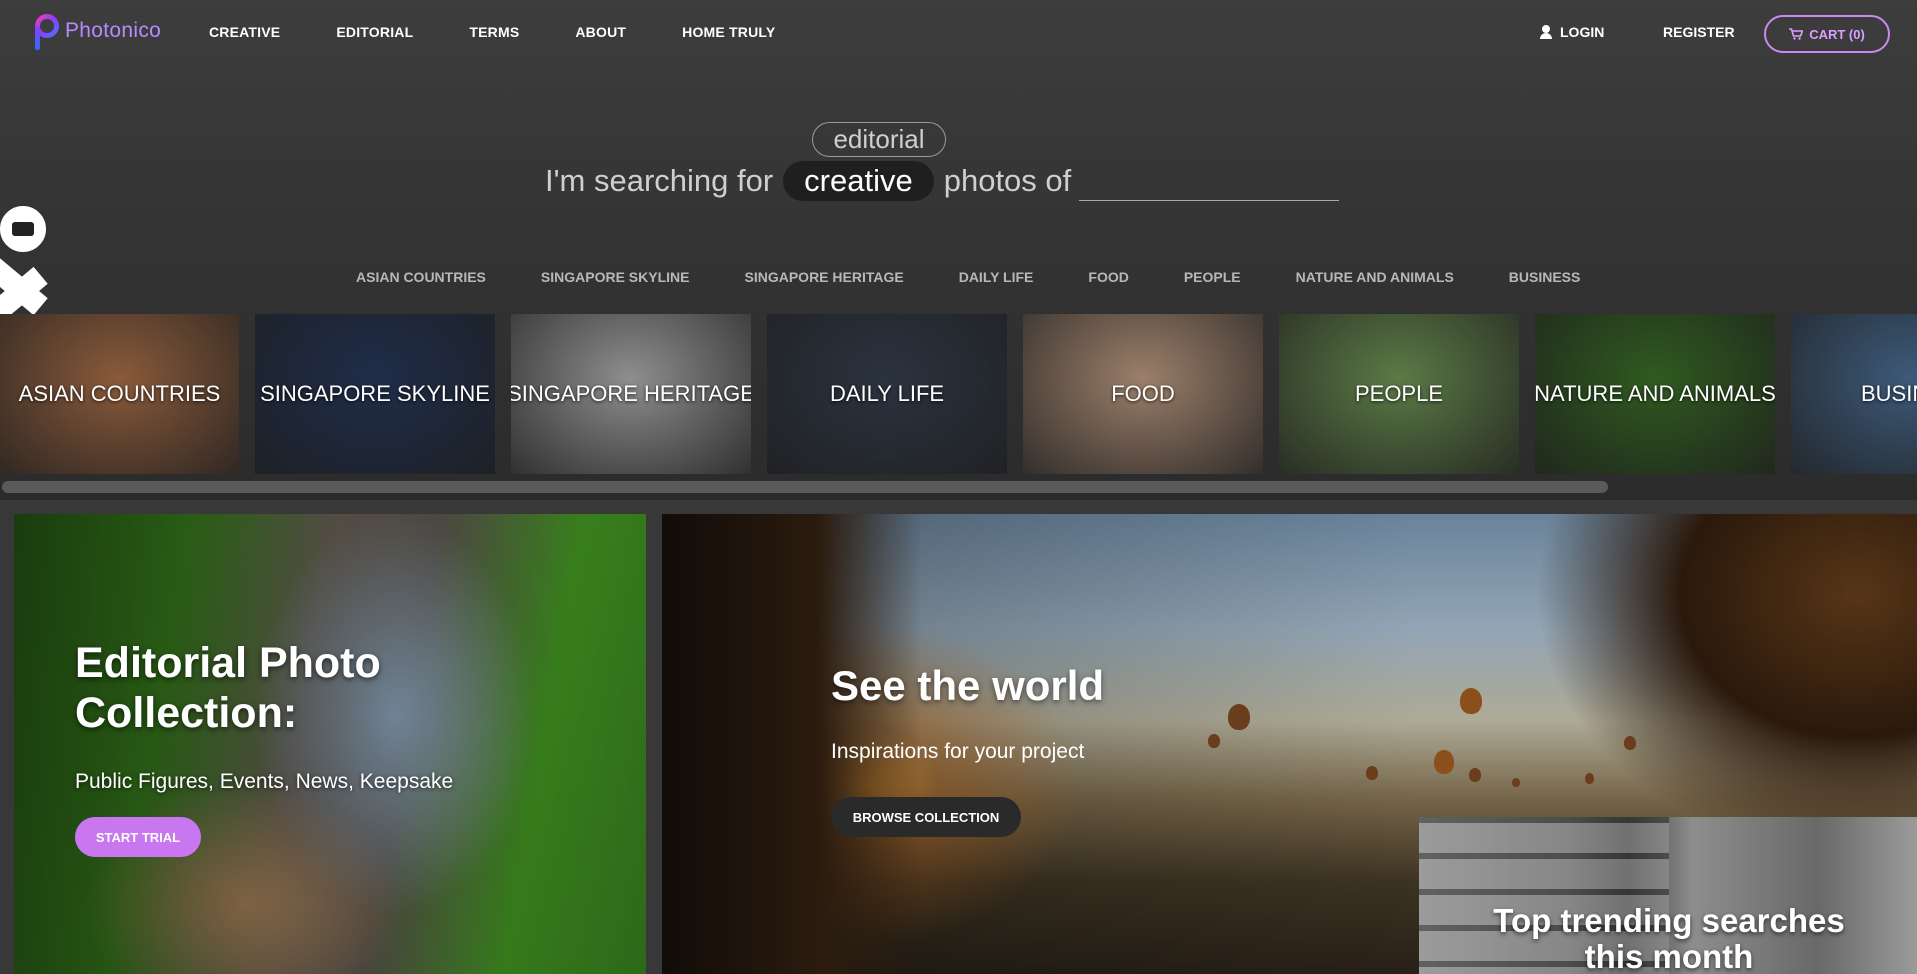  What do you see at coordinates (48, 31) in the screenshot?
I see `logo-icon` at bounding box center [48, 31].